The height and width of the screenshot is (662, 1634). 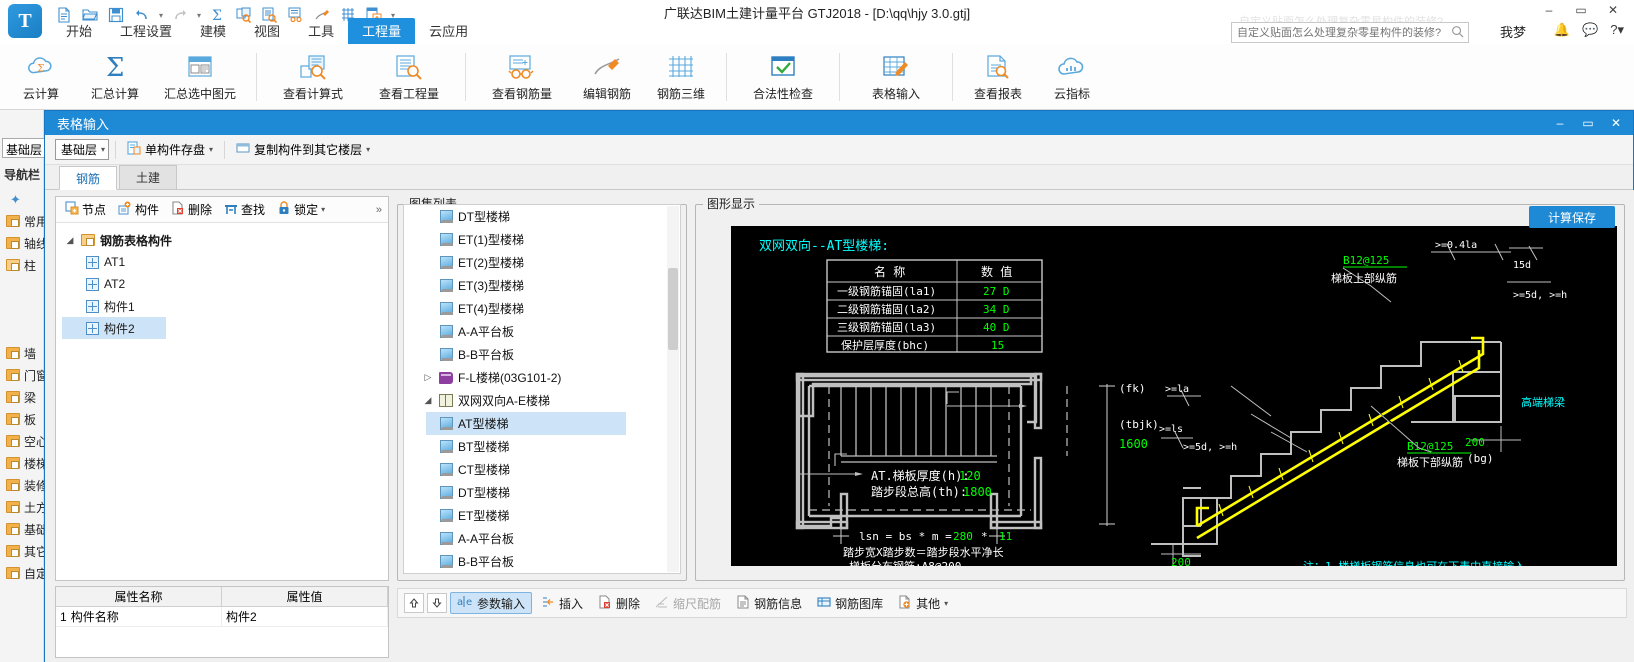 What do you see at coordinates (79, 31) in the screenshot?
I see `tab-start: 开始` at bounding box center [79, 31].